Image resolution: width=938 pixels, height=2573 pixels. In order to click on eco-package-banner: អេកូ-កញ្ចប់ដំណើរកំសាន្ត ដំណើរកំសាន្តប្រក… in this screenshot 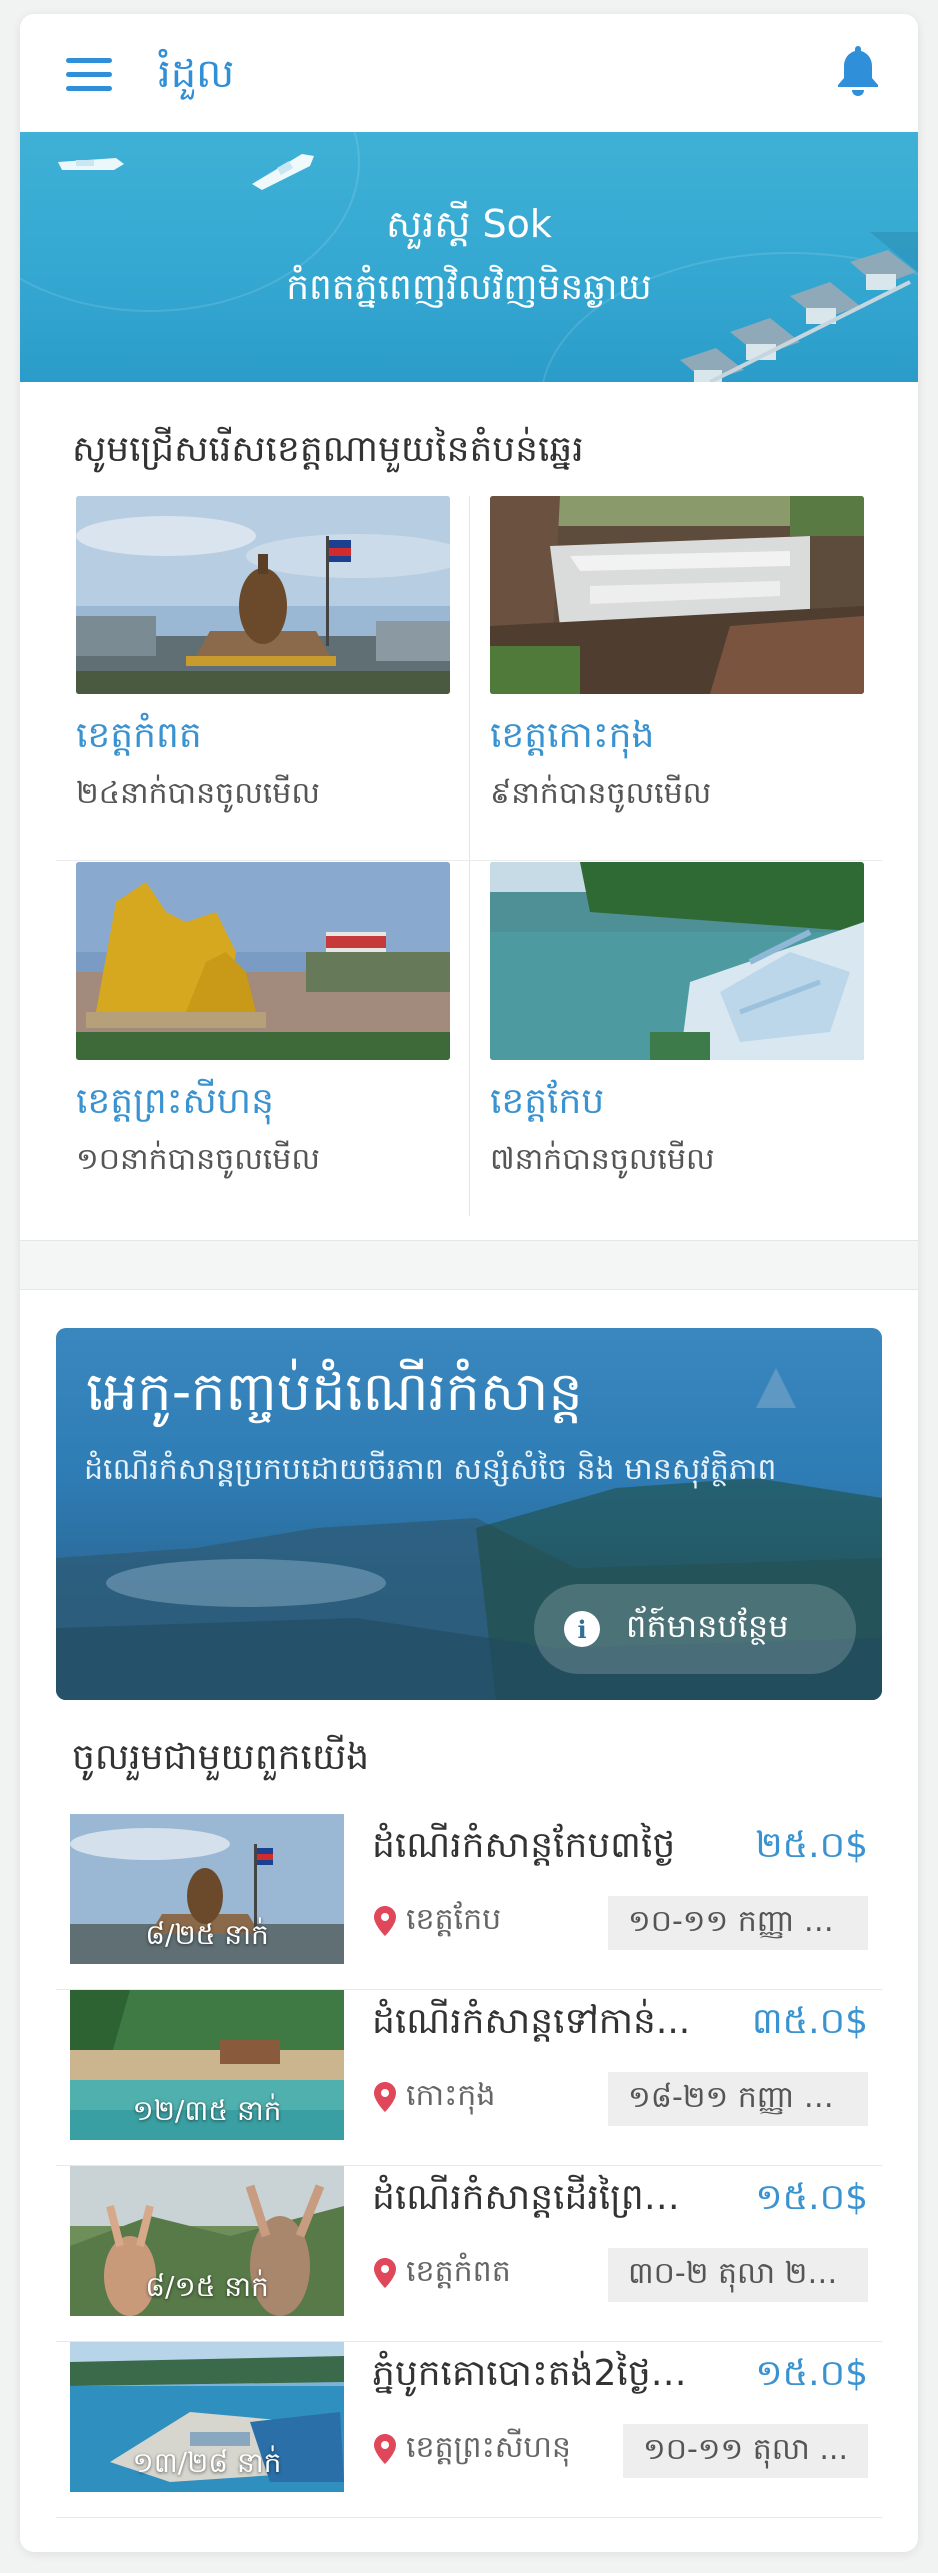, I will do `click(469, 1514)`.